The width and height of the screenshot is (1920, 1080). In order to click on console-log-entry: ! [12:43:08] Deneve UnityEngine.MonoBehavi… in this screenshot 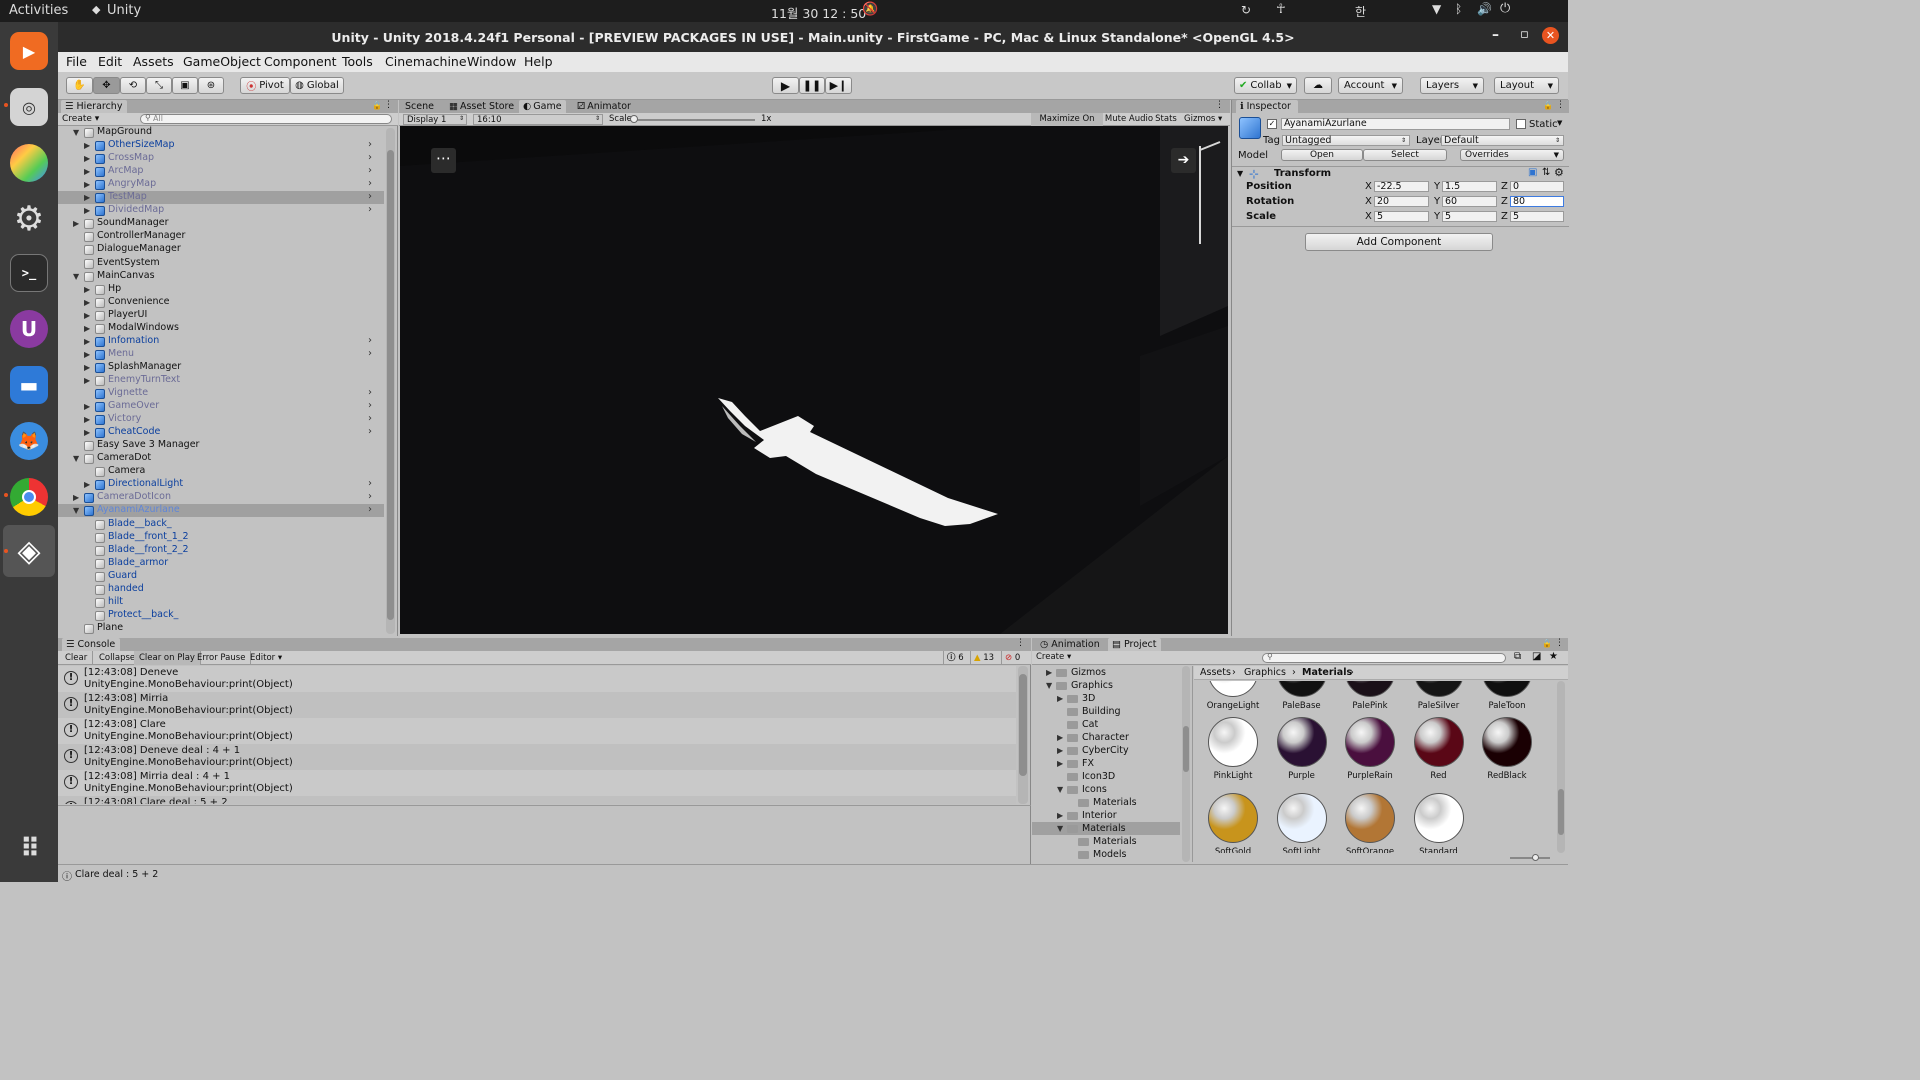, I will do `click(537, 679)`.